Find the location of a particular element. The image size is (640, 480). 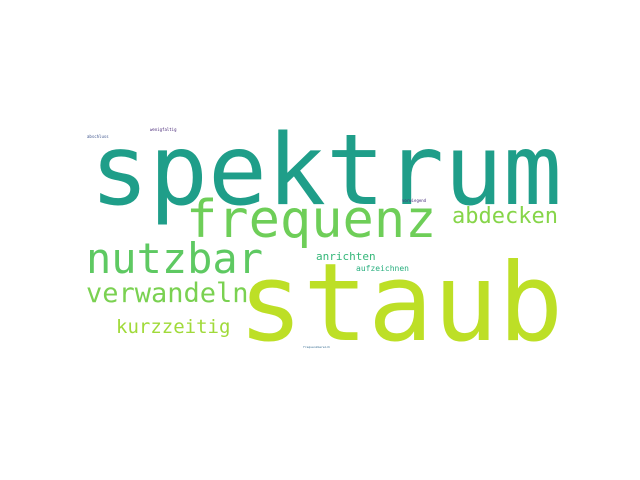

word-kurzzeitig: kurzzeitig is located at coordinates (173, 327).